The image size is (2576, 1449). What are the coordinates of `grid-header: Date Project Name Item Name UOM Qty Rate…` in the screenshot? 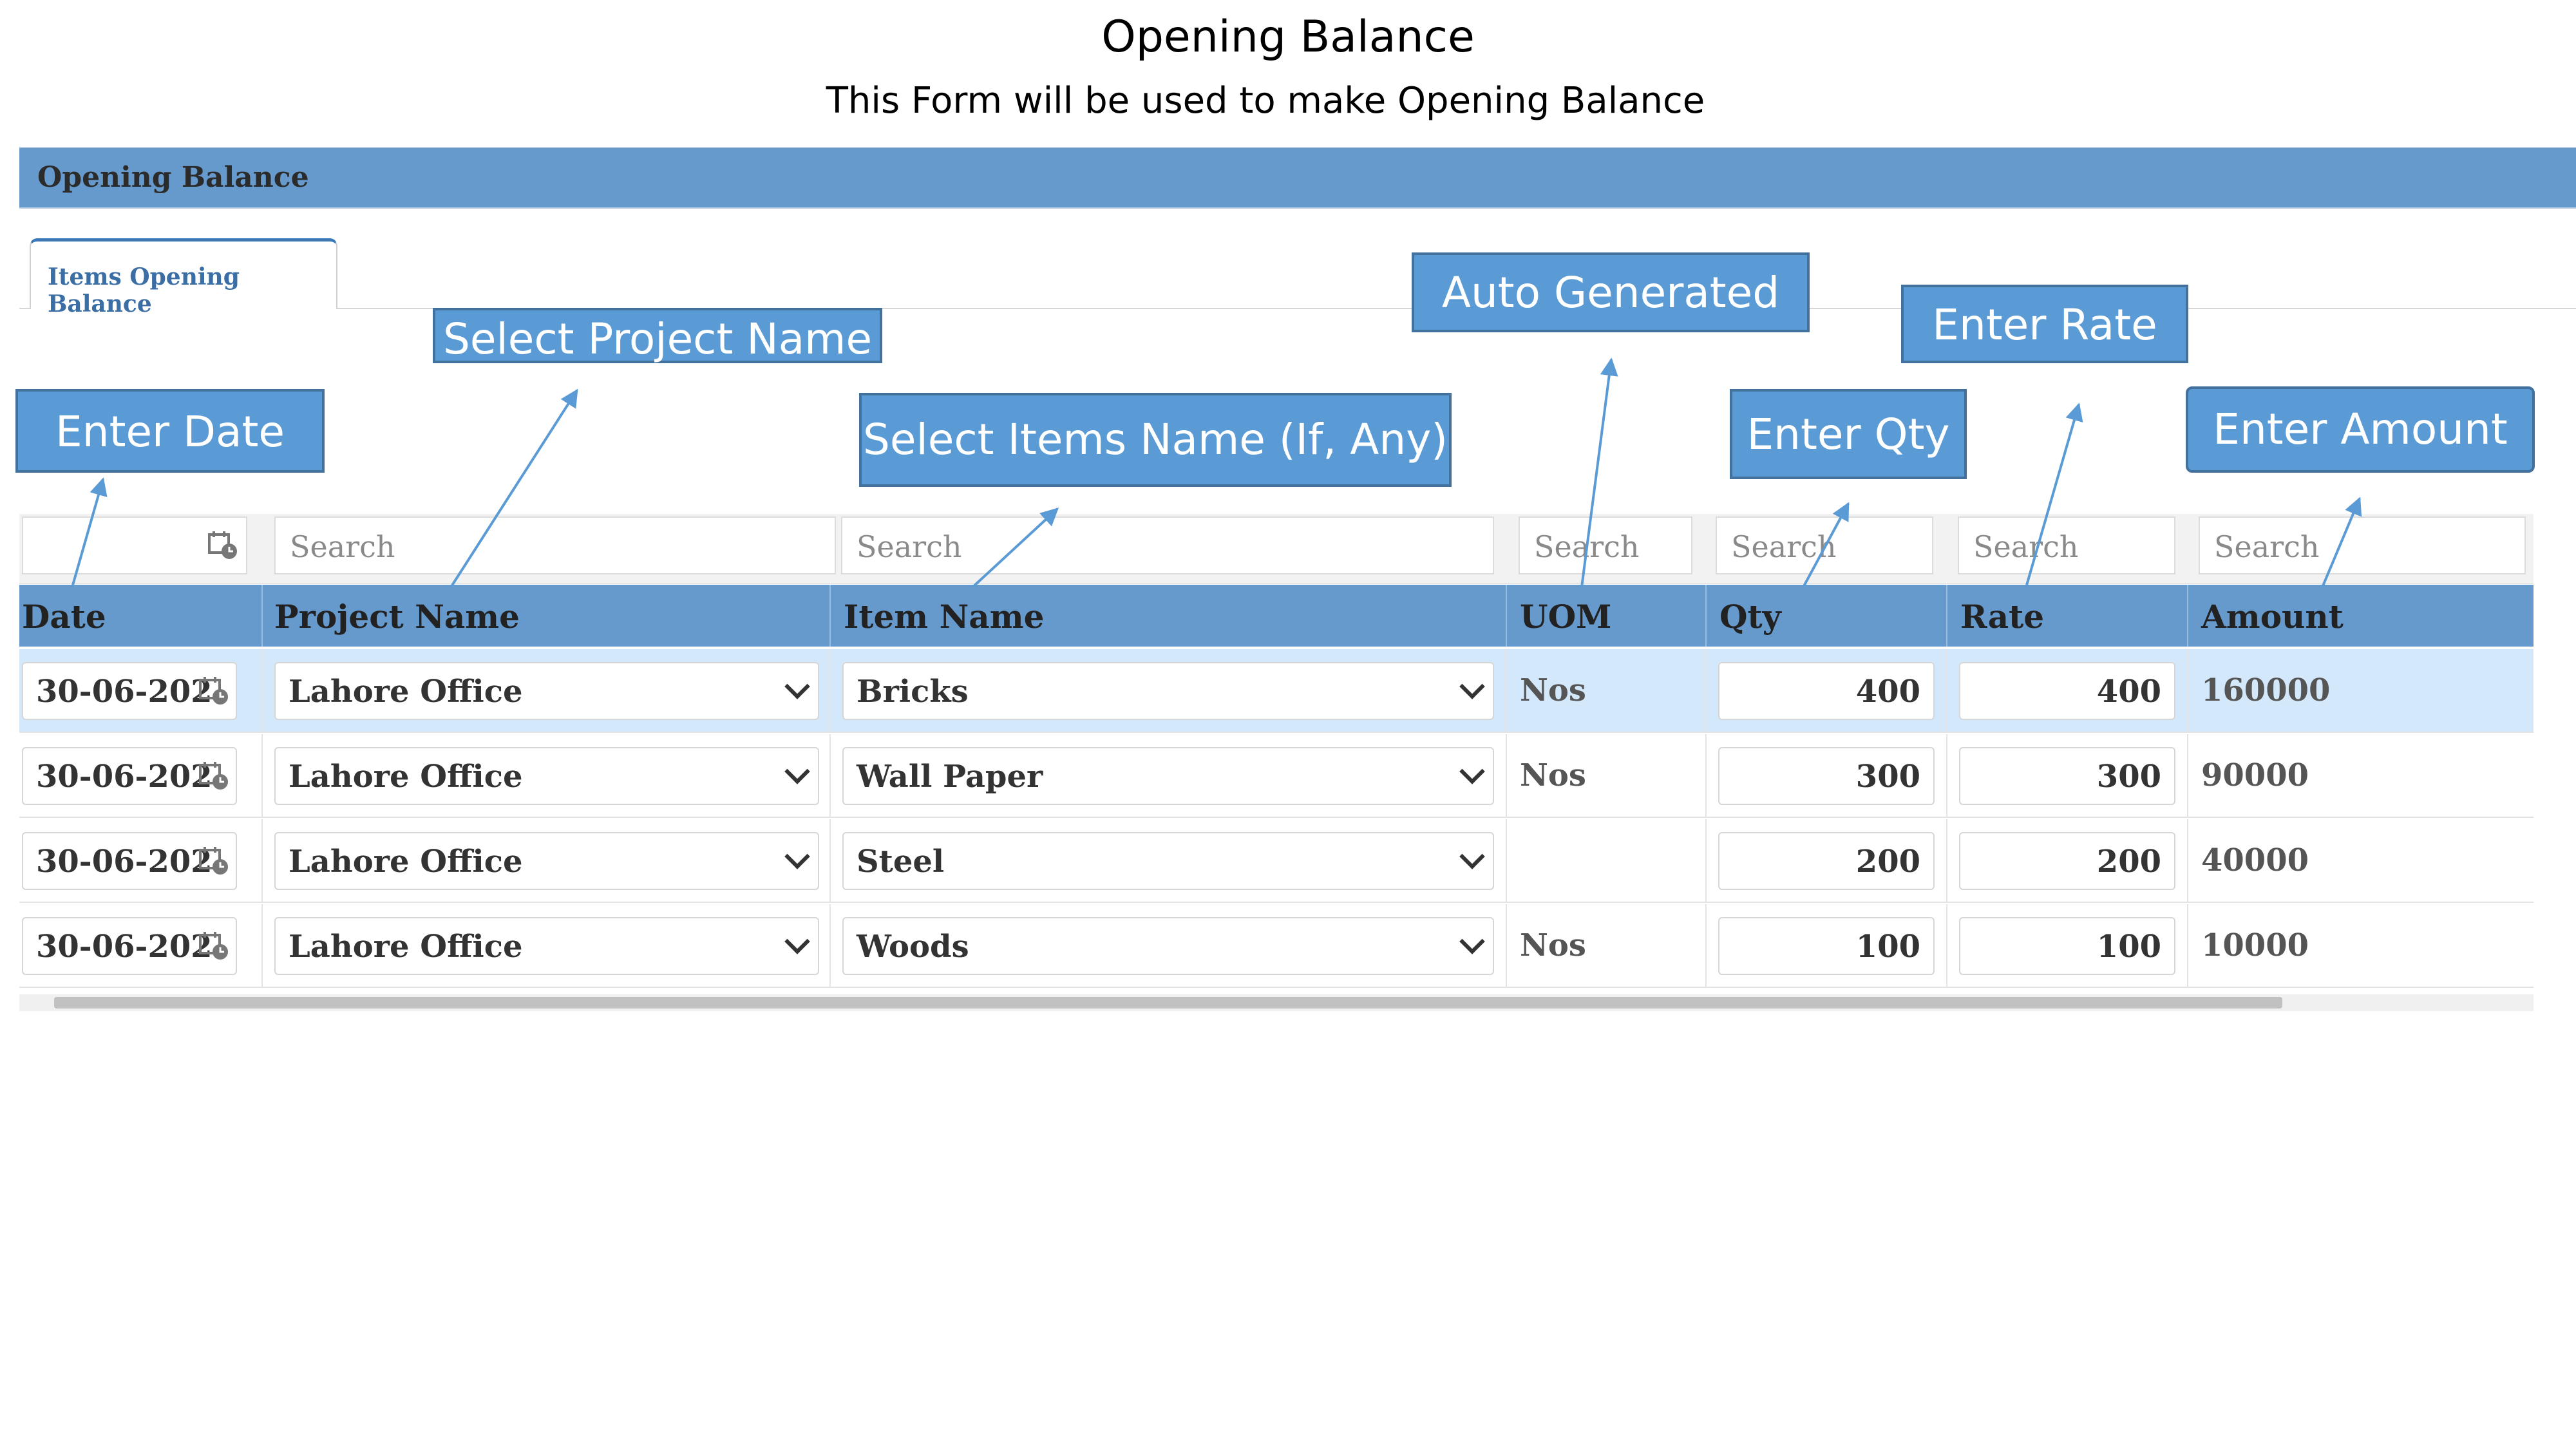 It's located at (1276, 616).